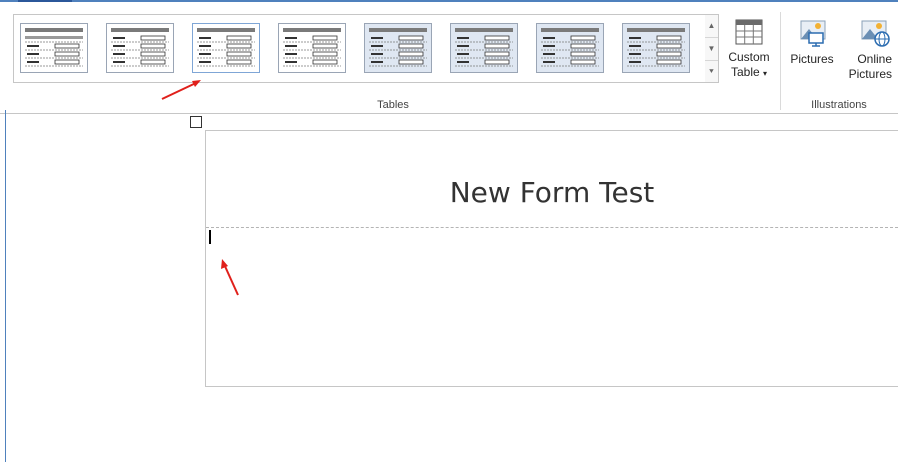 This screenshot has width=898, height=462. I want to click on ribbon-group-separator, so click(780, 61).